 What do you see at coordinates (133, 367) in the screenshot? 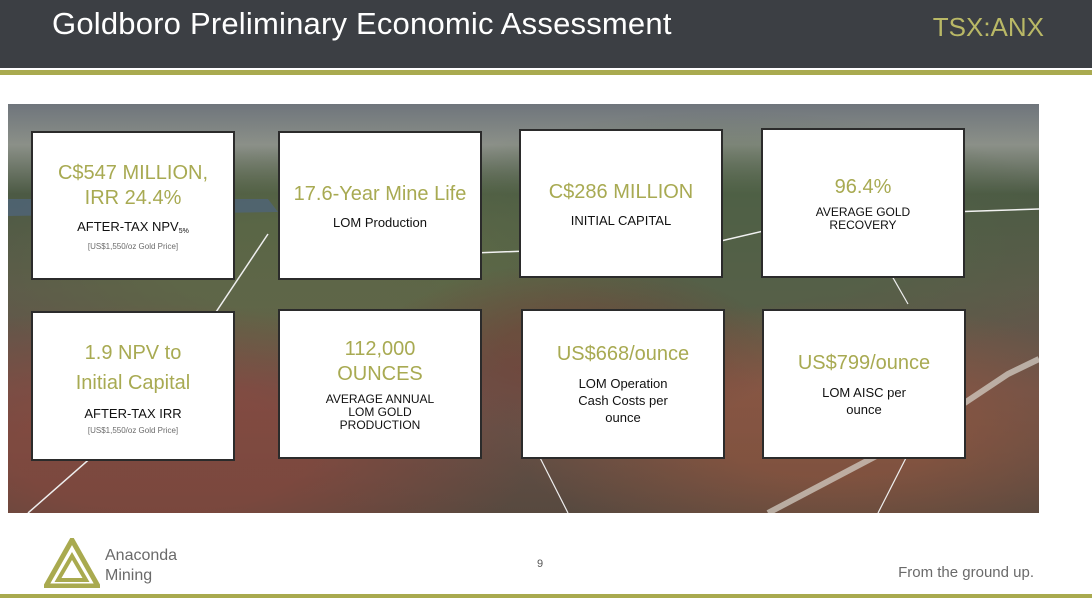
I see `stat-value: 1.9 NPV to Initial Capital` at bounding box center [133, 367].